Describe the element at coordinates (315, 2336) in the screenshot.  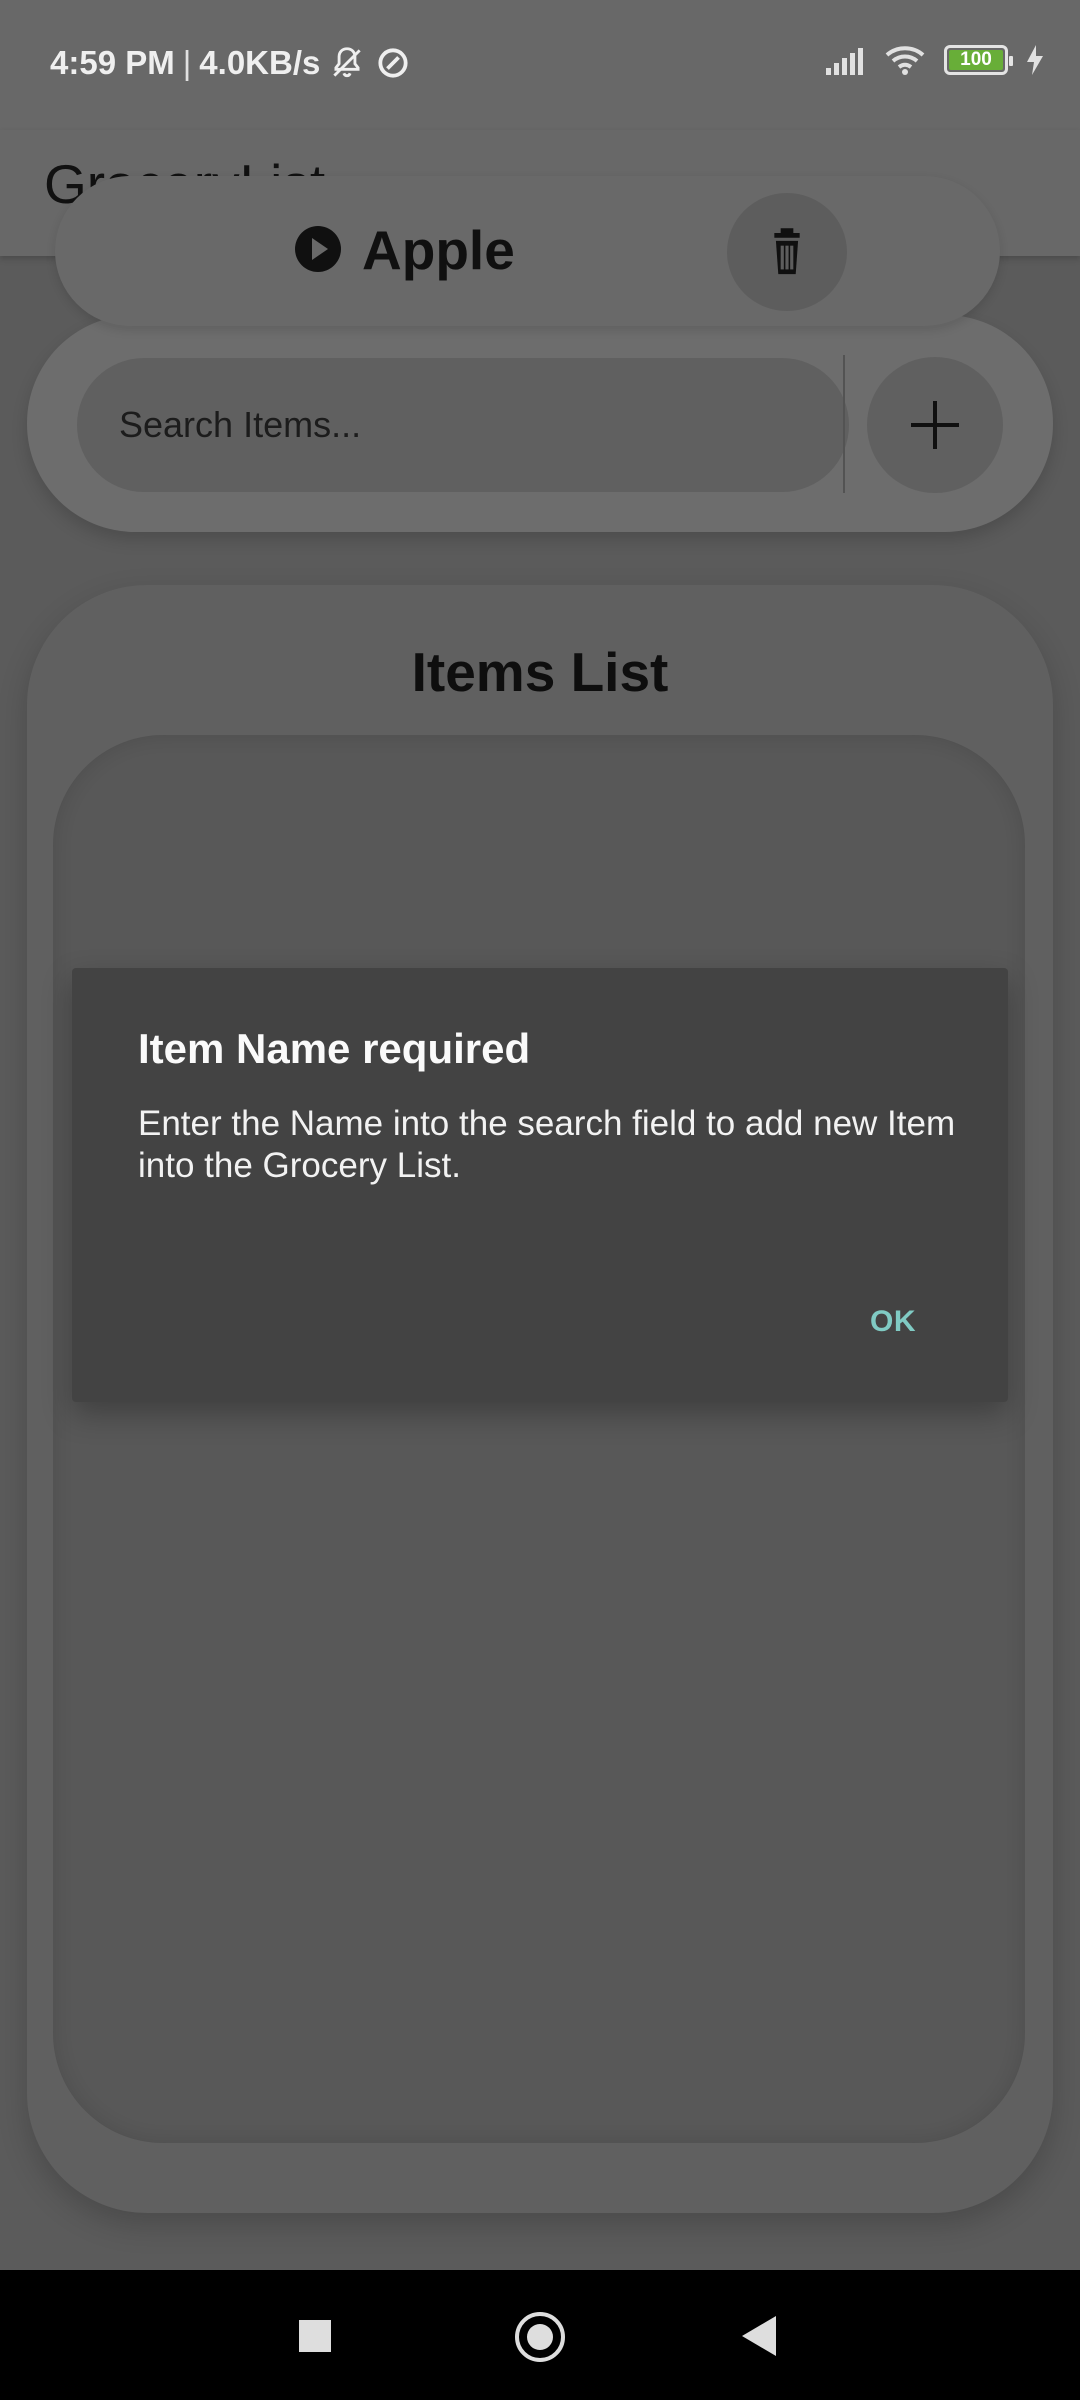
I see `recents-icon` at that location.